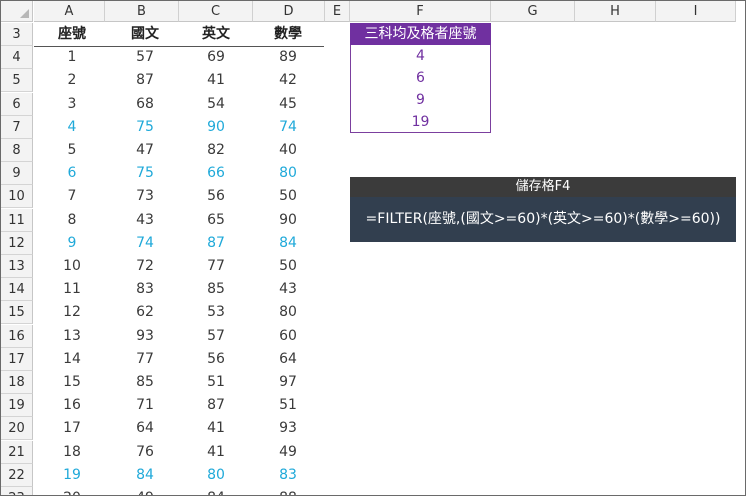 The height and width of the screenshot is (496, 746). I want to click on table-cell: 83, so click(145, 289).